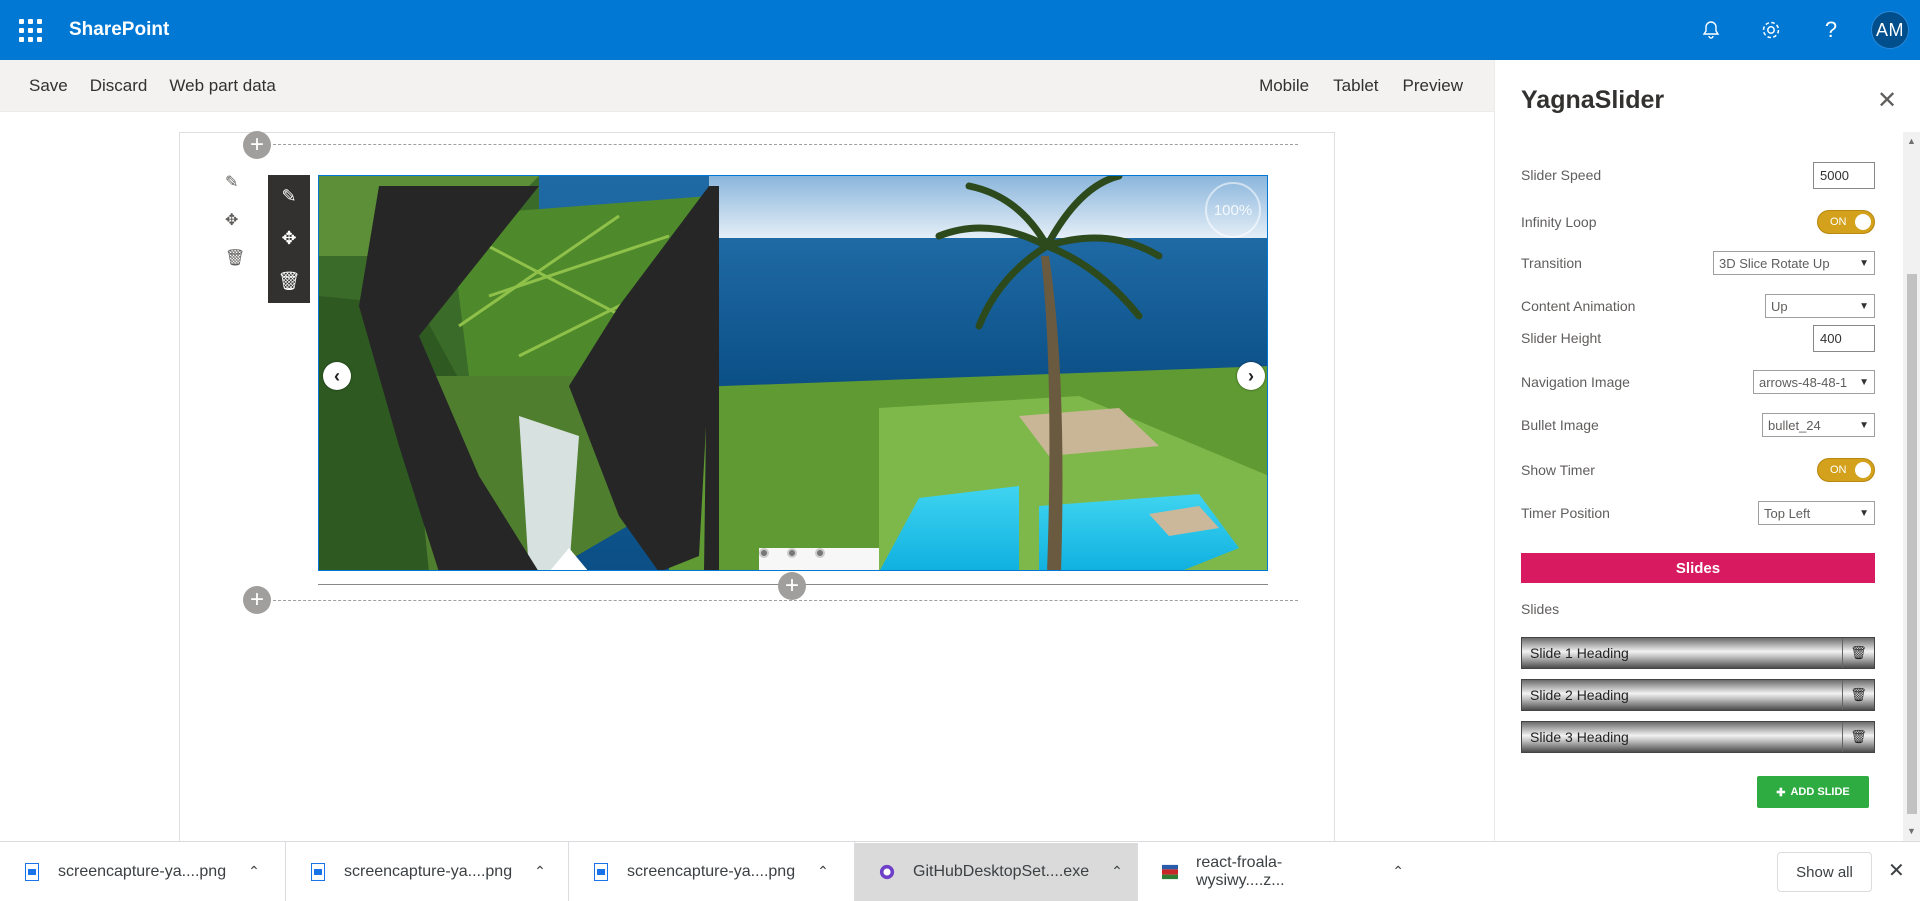  I want to click on webpart-data-button: Web part data, so click(222, 86).